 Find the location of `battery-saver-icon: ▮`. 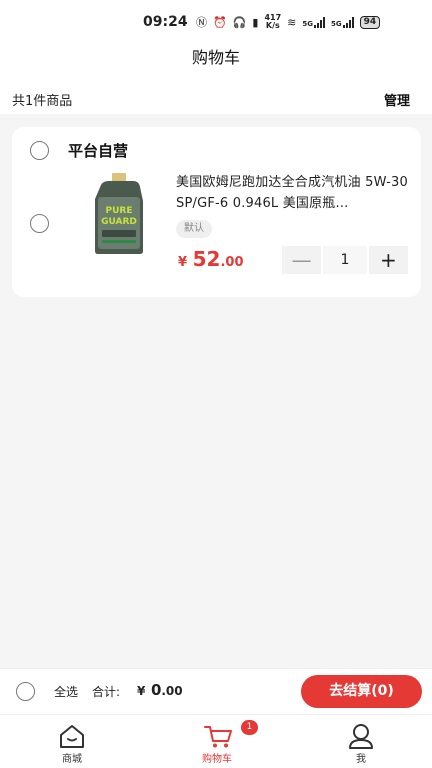

battery-saver-icon: ▮ is located at coordinates (255, 22).